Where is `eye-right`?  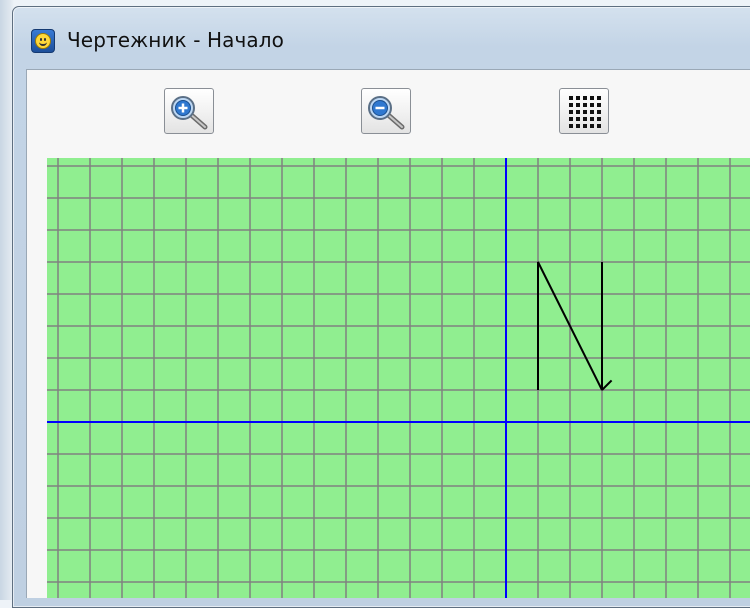 eye-right is located at coordinates (45, 39).